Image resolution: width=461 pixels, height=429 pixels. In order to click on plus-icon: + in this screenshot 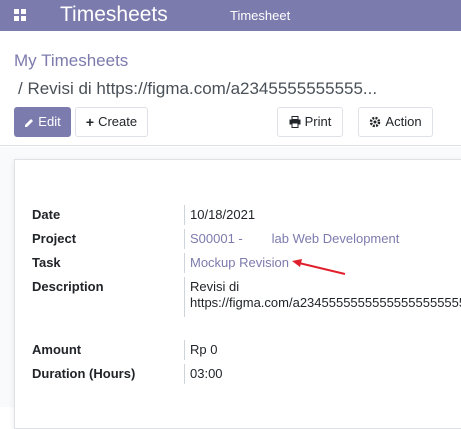, I will do `click(90, 122)`.